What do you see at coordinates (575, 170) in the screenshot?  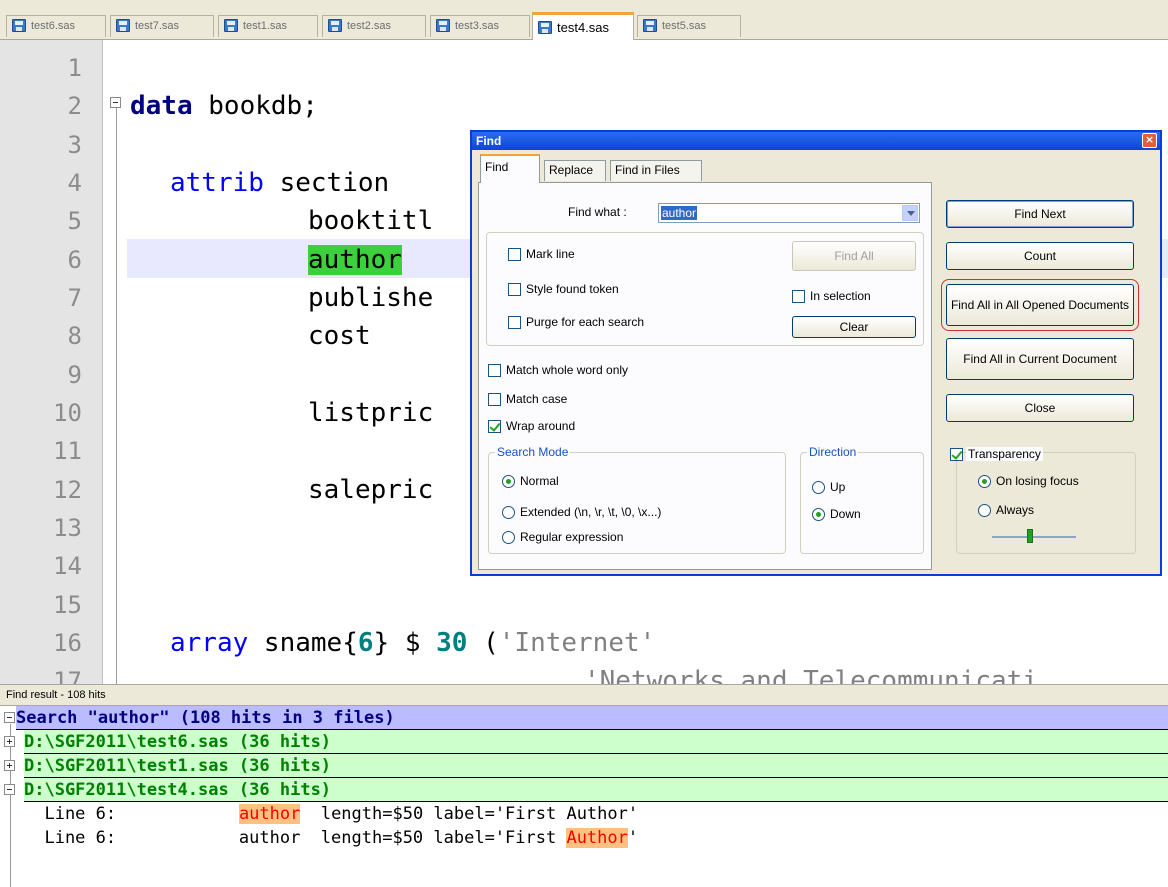 I see `tab-replace: Replace` at bounding box center [575, 170].